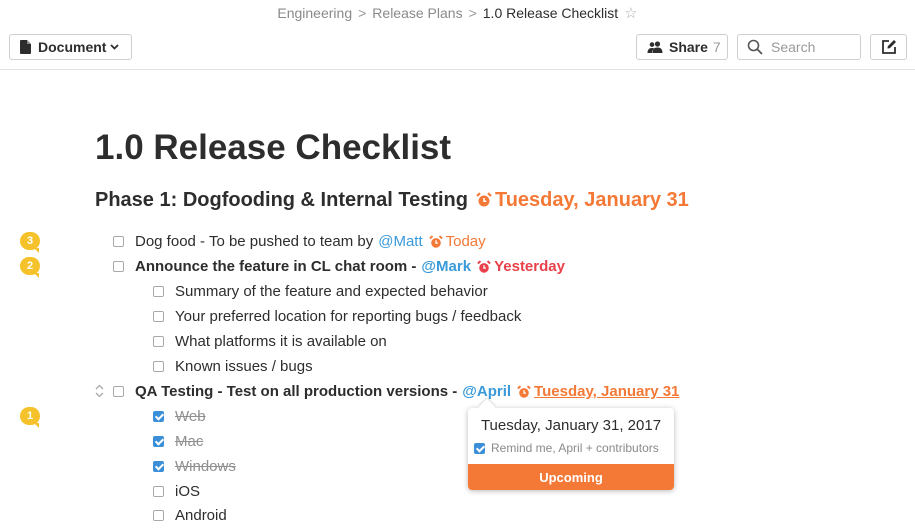 This screenshot has height=528, width=915. I want to click on document-title: 1.0 Release Checklist, so click(273, 148).